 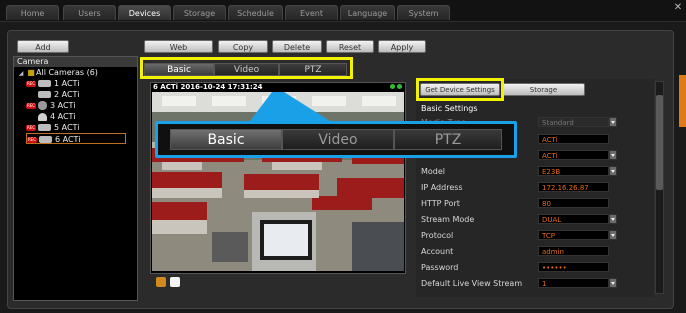 I want to click on callout-tab-video: Video, so click(x=338, y=139).